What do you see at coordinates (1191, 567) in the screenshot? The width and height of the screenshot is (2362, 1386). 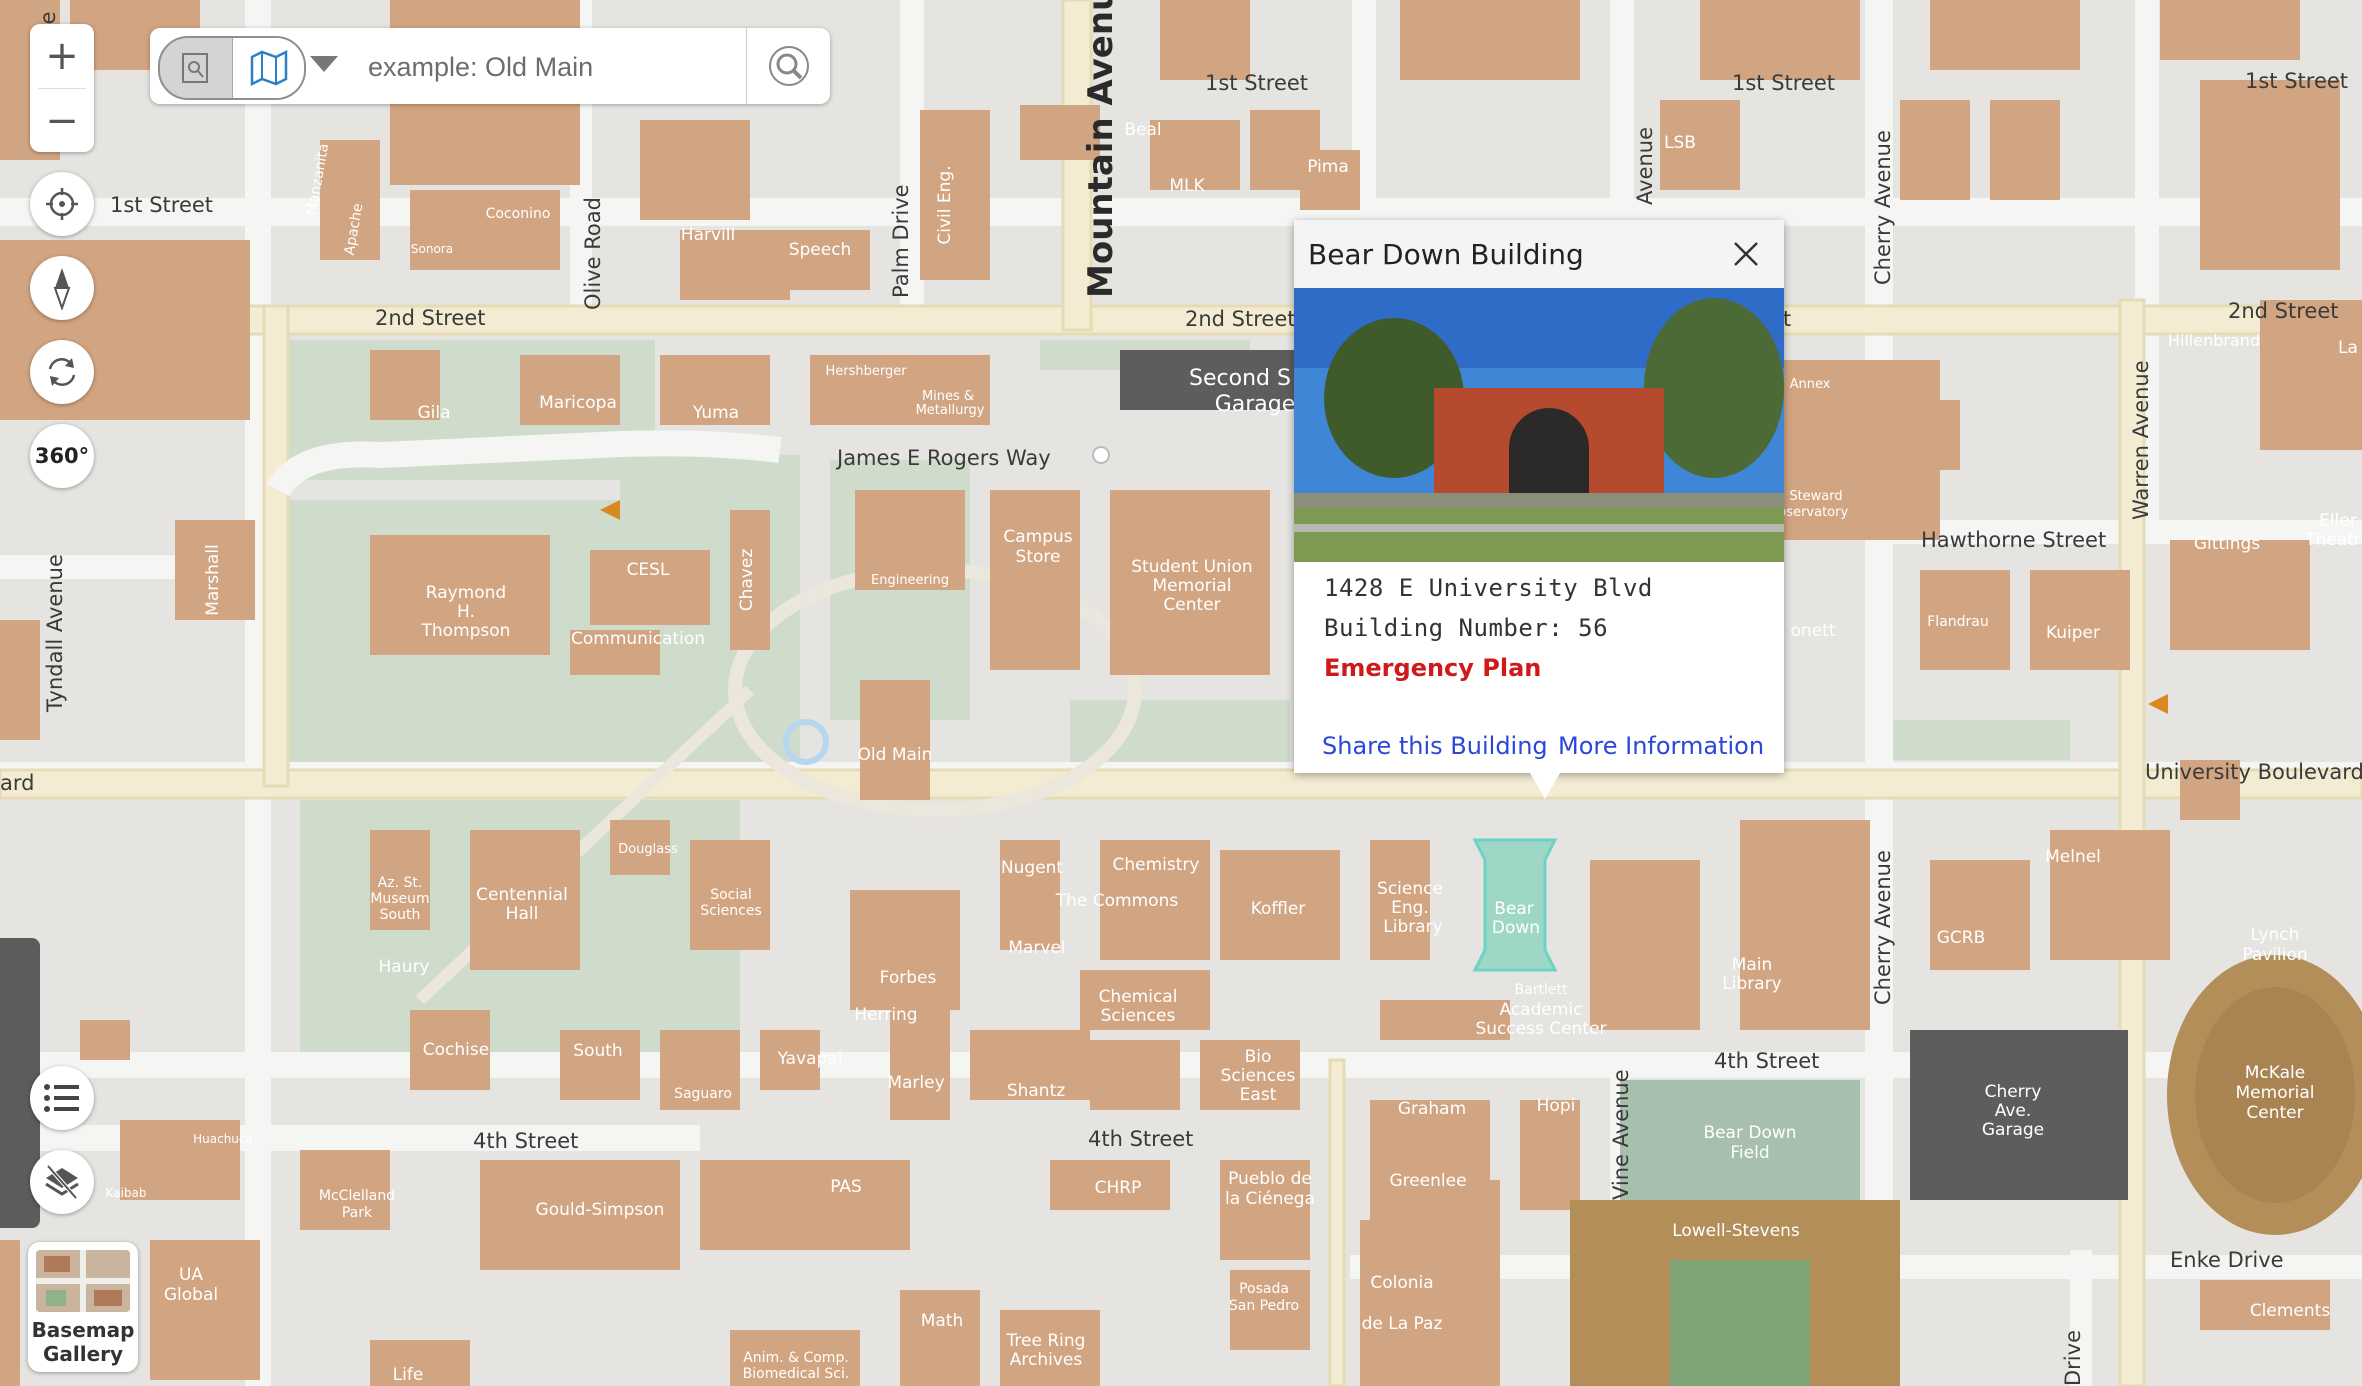 I see `building-label: Student Union` at bounding box center [1191, 567].